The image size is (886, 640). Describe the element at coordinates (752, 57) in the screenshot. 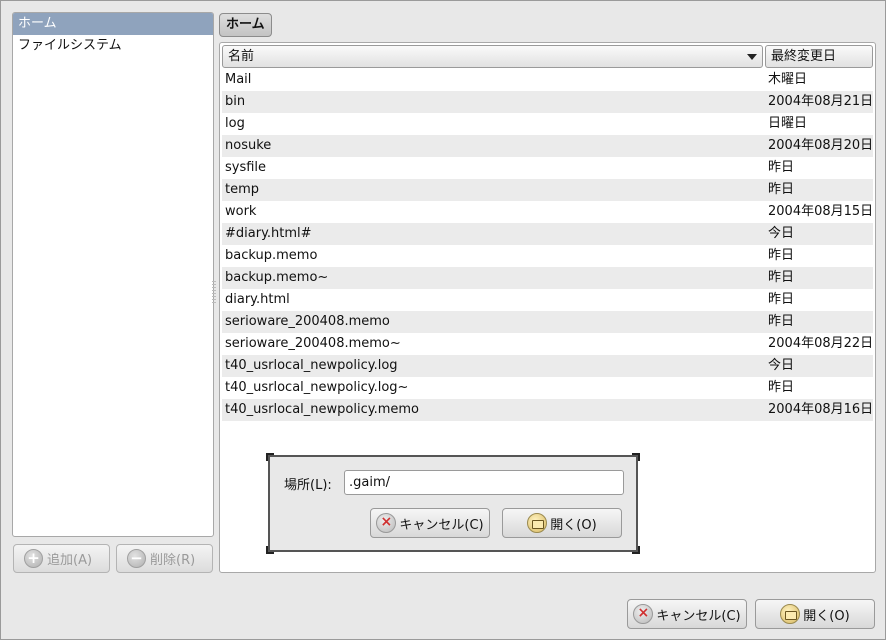

I see `sort-down-icon` at that location.